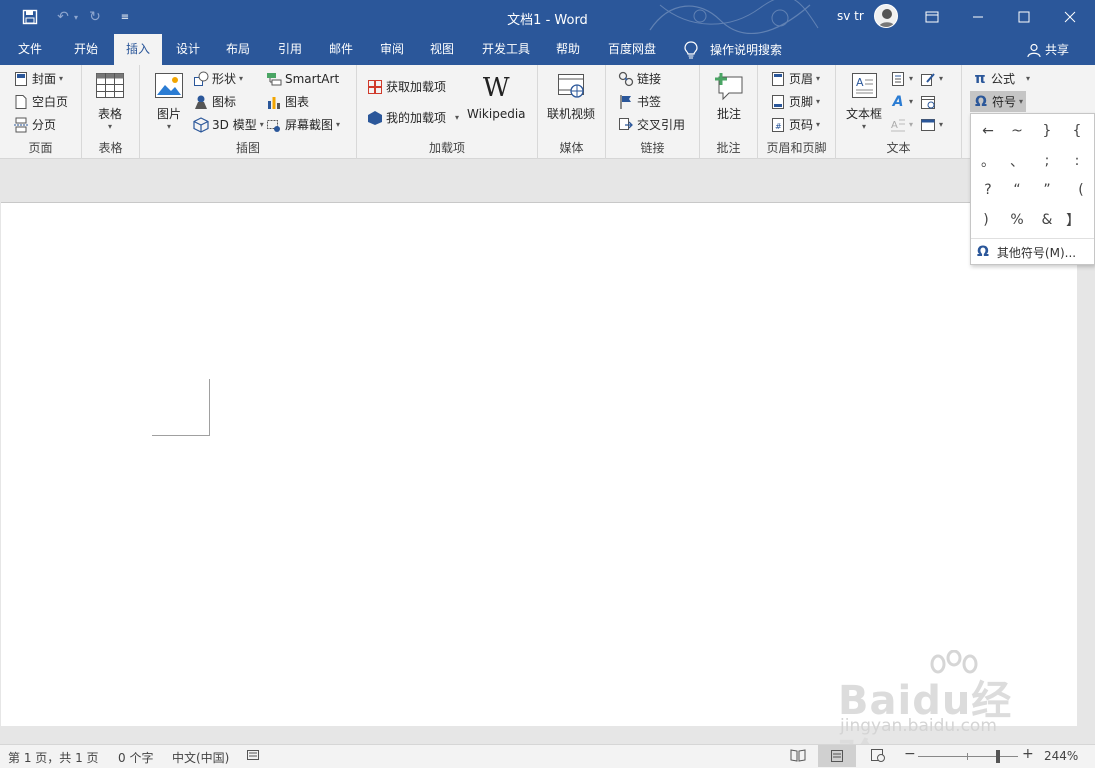 The image size is (1095, 768). What do you see at coordinates (341, 49) in the screenshot?
I see `tab-mailings: 邮件` at bounding box center [341, 49].